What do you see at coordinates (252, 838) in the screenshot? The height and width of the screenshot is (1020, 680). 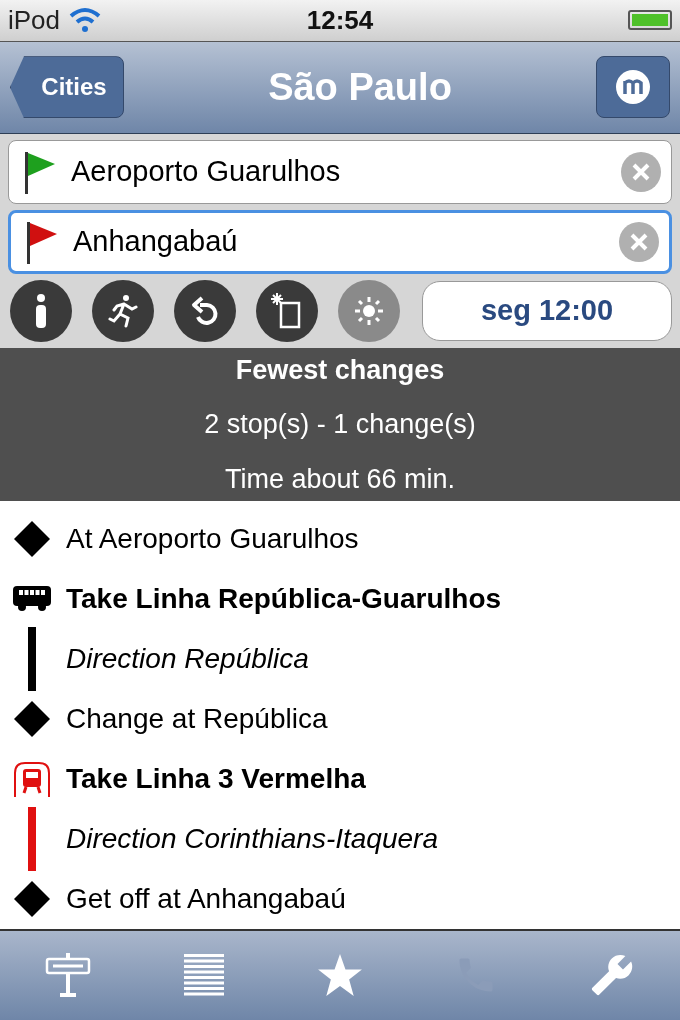 I see `step-text: Direction Corinthians-Itaquera` at bounding box center [252, 838].